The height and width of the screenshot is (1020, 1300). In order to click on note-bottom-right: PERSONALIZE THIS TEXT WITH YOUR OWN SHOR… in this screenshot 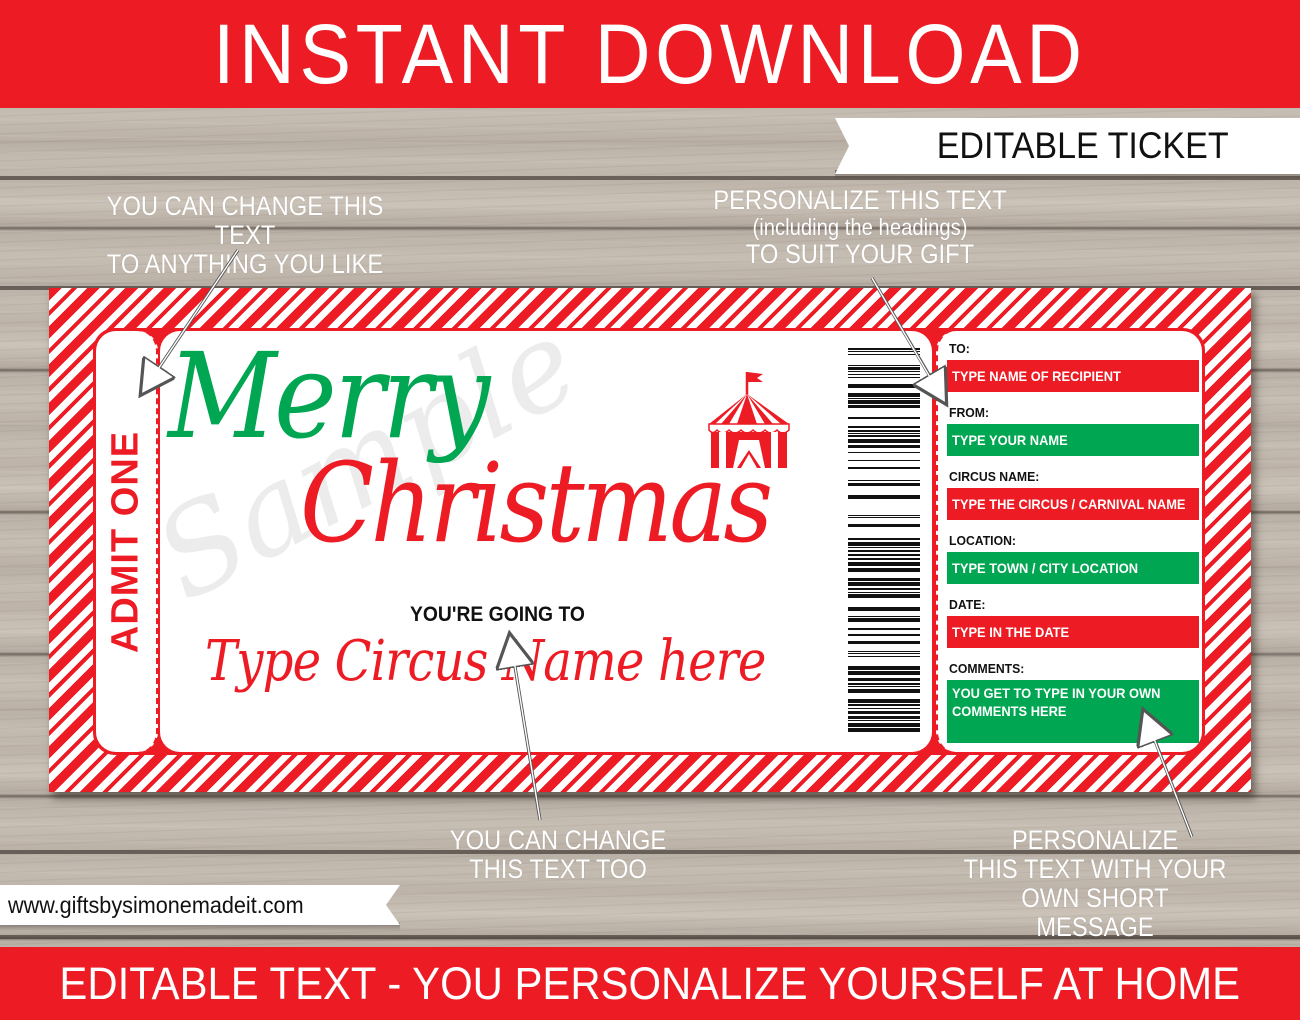, I will do `click(1095, 884)`.